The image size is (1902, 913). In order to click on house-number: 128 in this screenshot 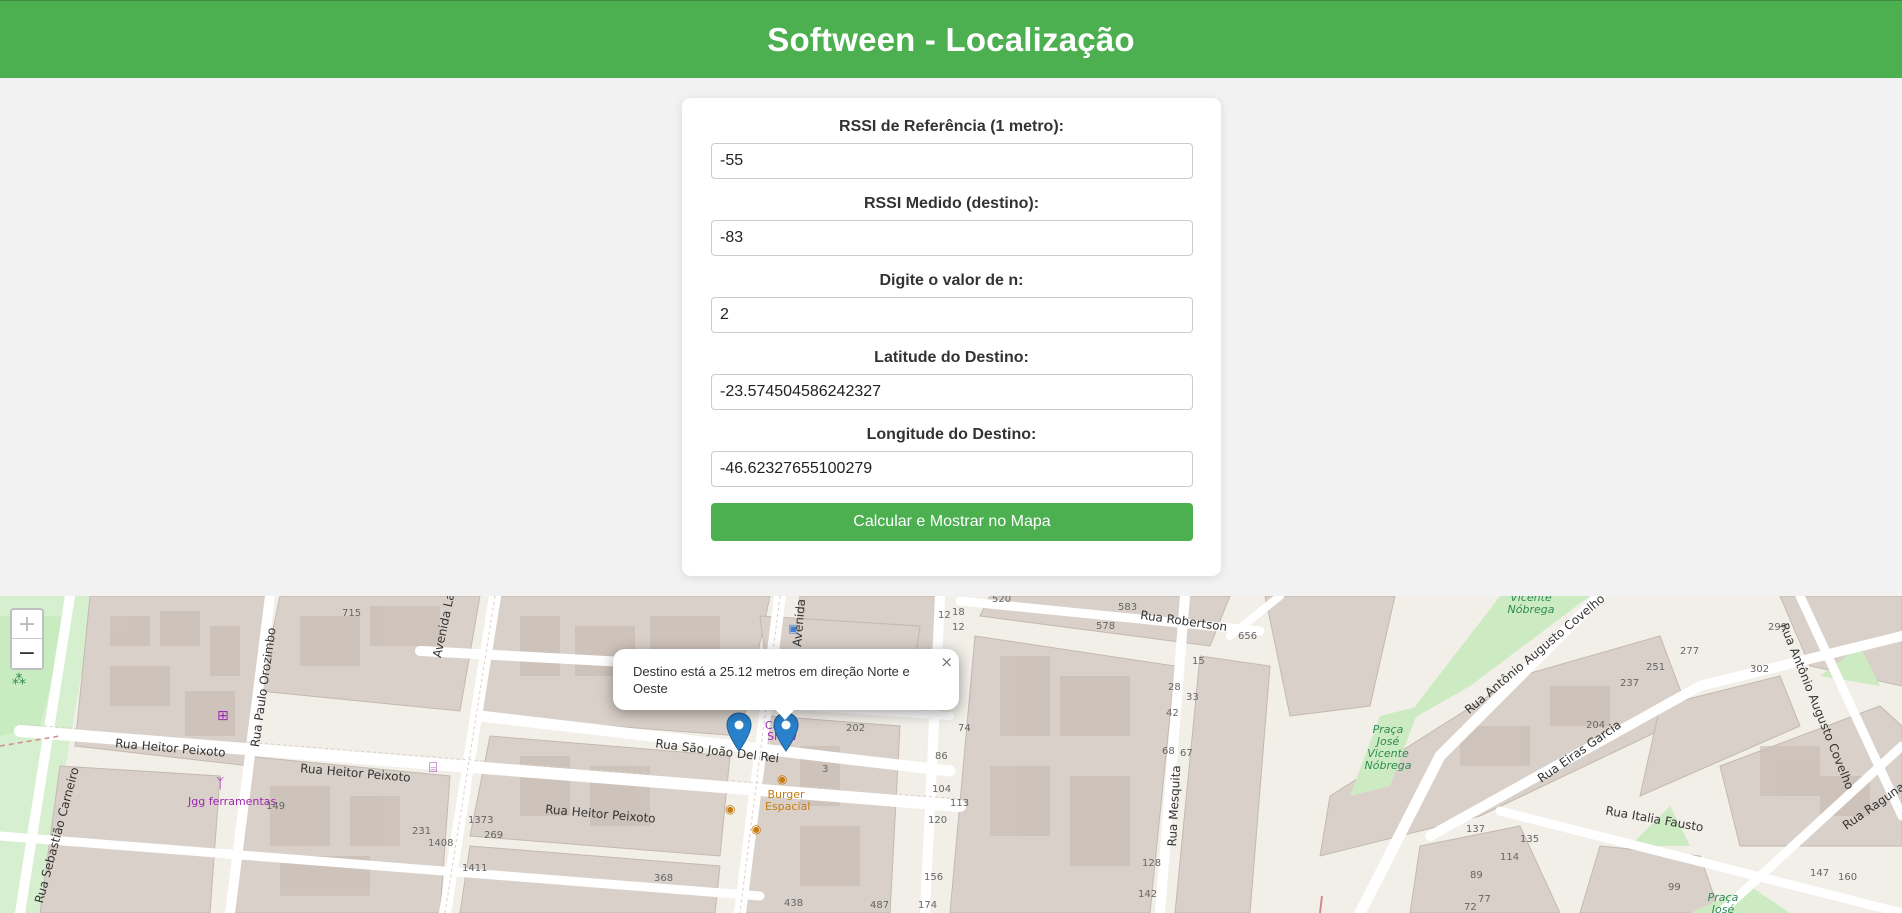, I will do `click(1152, 863)`.